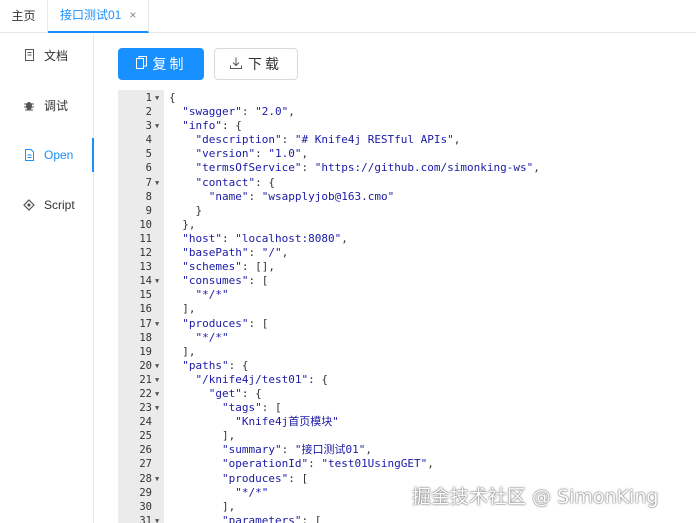 Image resolution: width=696 pixels, height=523 pixels. Describe the element at coordinates (228, 267) in the screenshot. I see `code-text: "schemes": [],` at that location.